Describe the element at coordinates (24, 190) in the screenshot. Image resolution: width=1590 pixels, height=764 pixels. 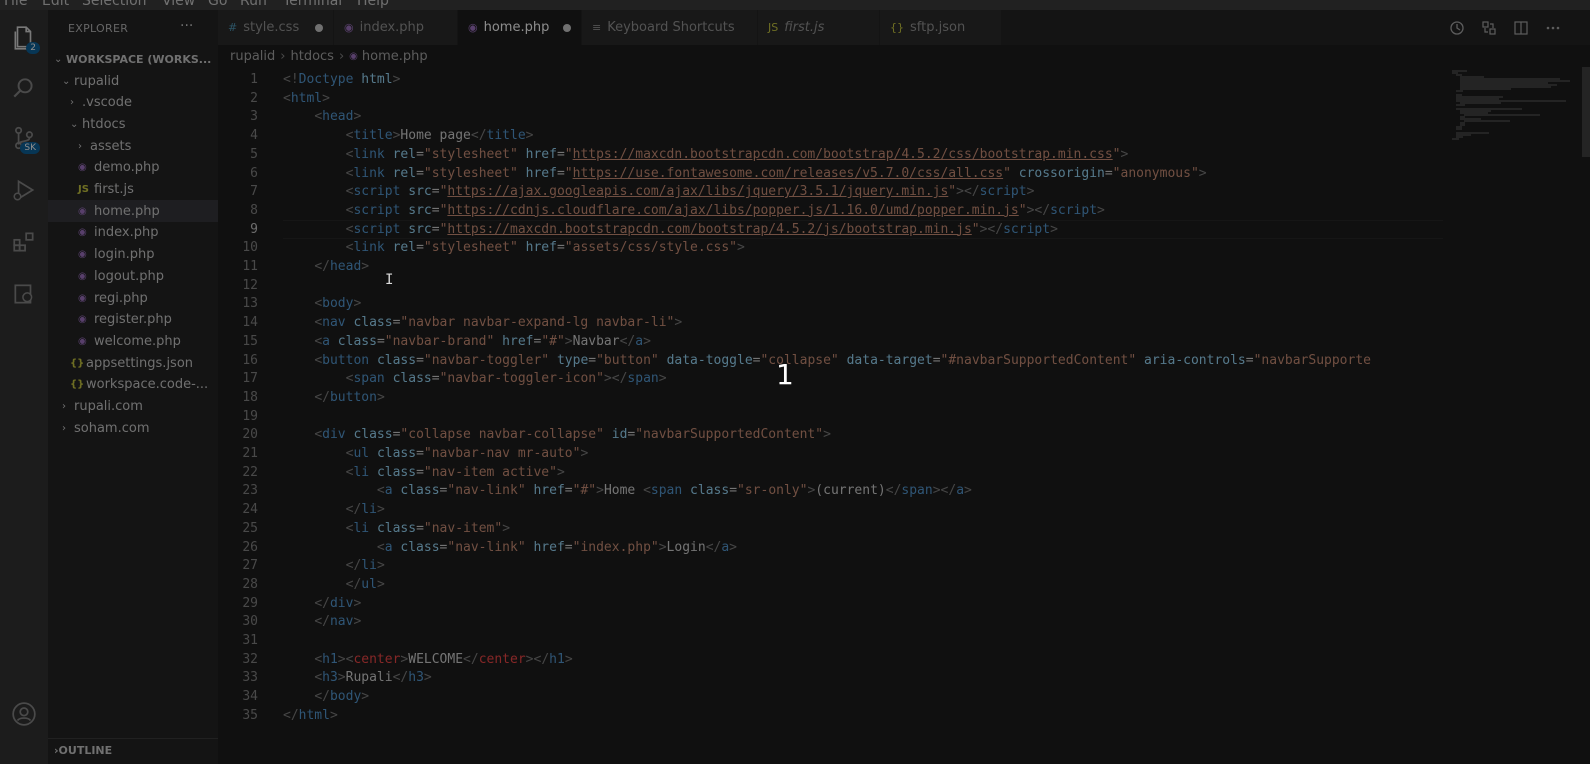
I see `run-debug-activity` at that location.